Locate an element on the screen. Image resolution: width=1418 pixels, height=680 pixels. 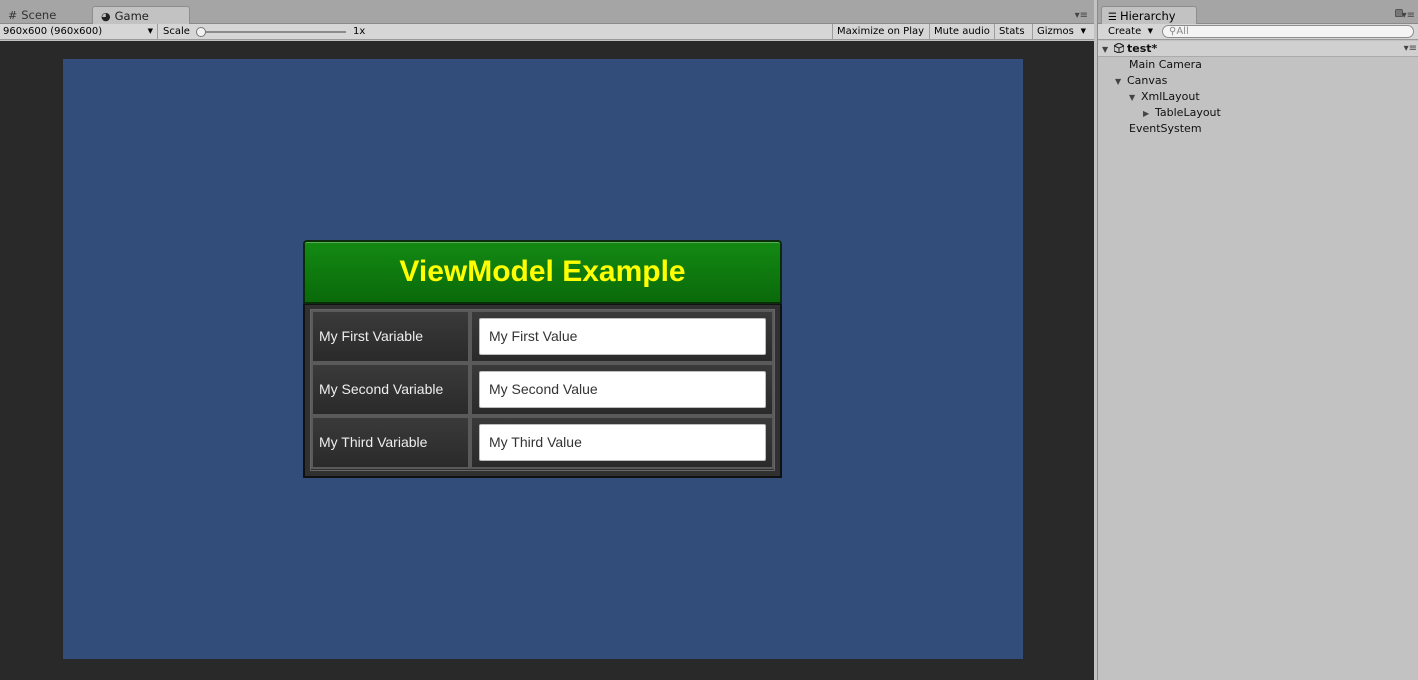
mute-audio-button: Mute audio is located at coordinates (961, 32).